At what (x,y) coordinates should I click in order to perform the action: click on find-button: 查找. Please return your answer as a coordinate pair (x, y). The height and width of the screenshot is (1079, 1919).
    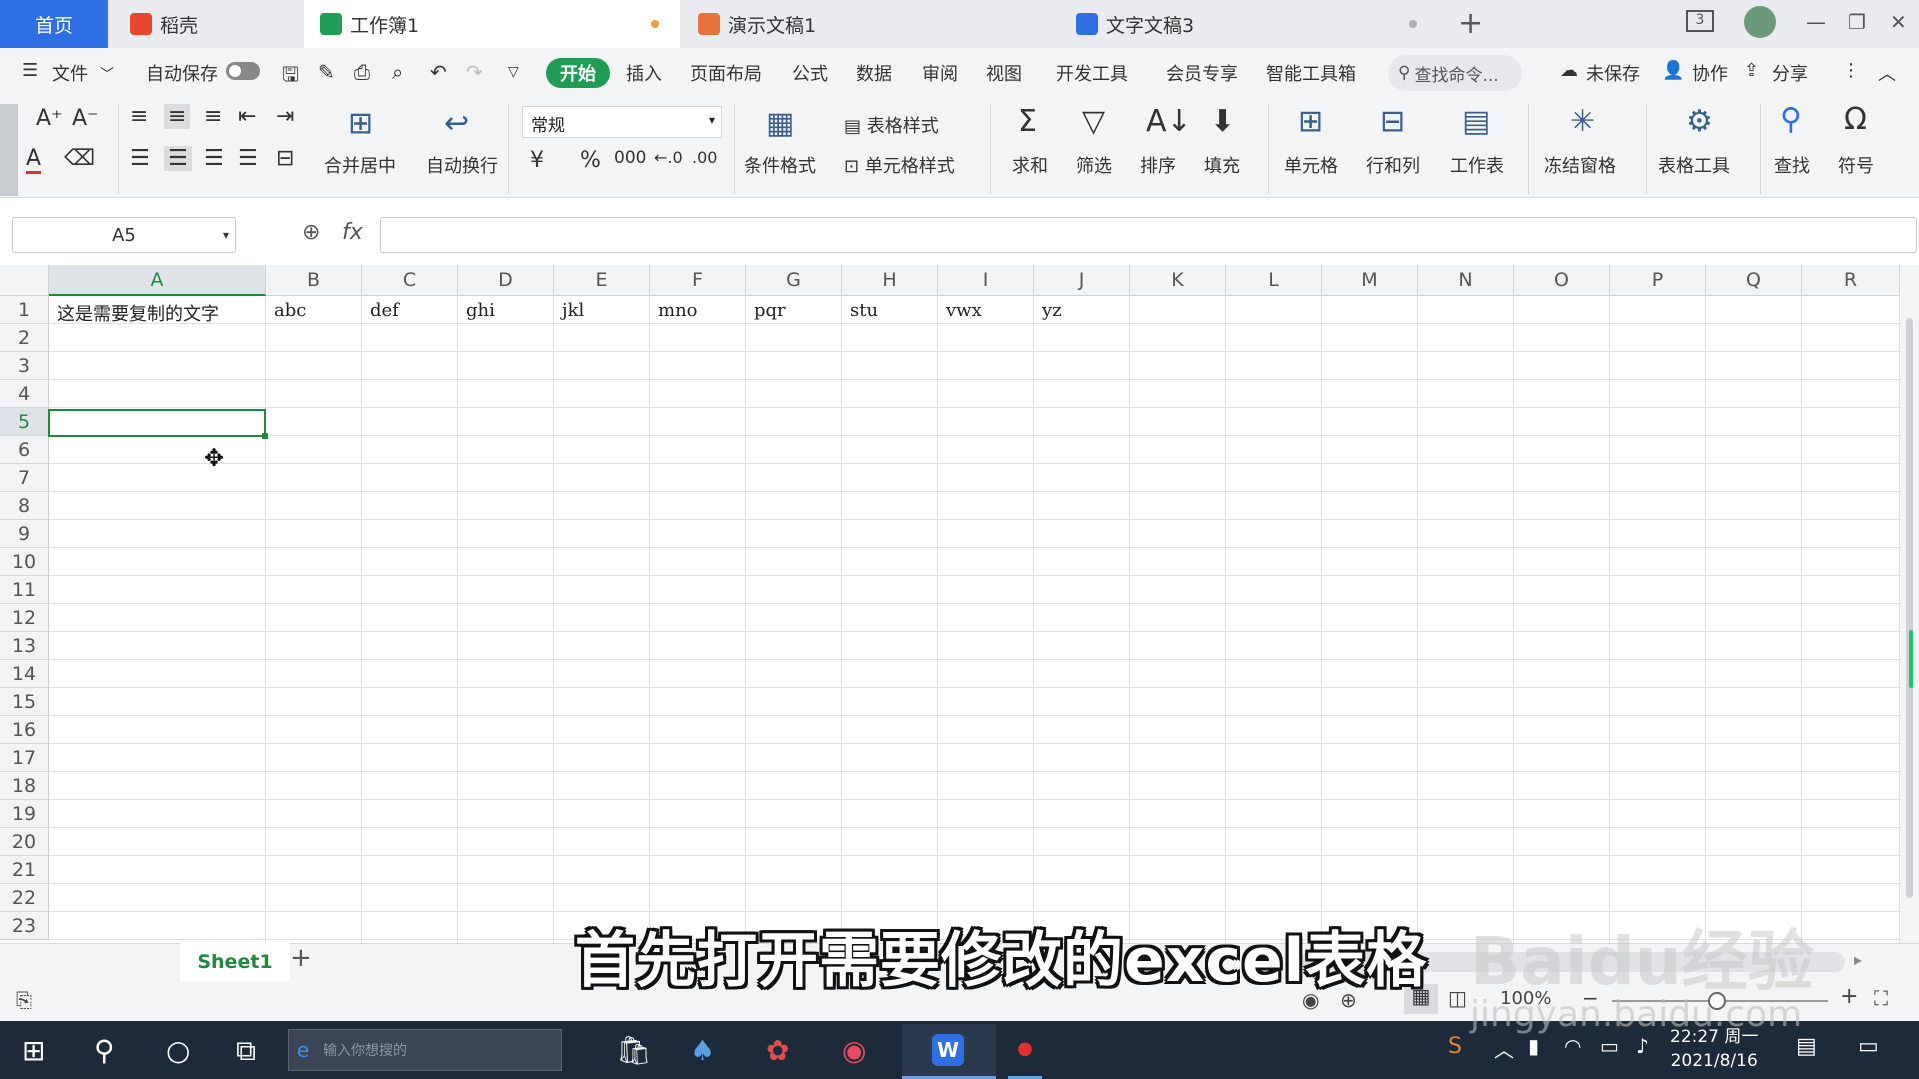
    Looking at the image, I should click on (1792, 165).